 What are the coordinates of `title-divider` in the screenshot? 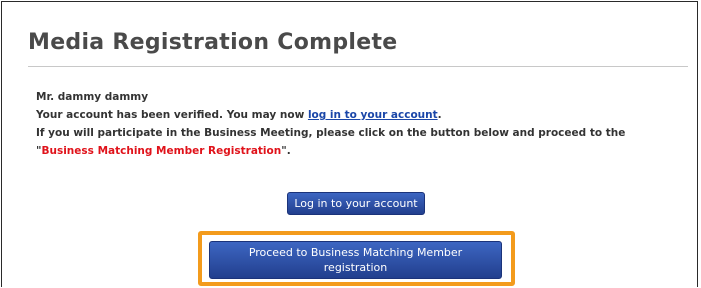 It's located at (358, 66).